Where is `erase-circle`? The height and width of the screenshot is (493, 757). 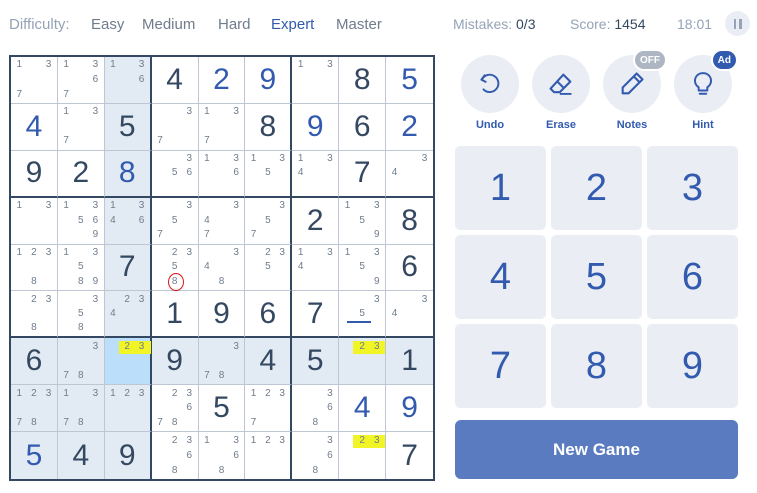
erase-circle is located at coordinates (561, 84).